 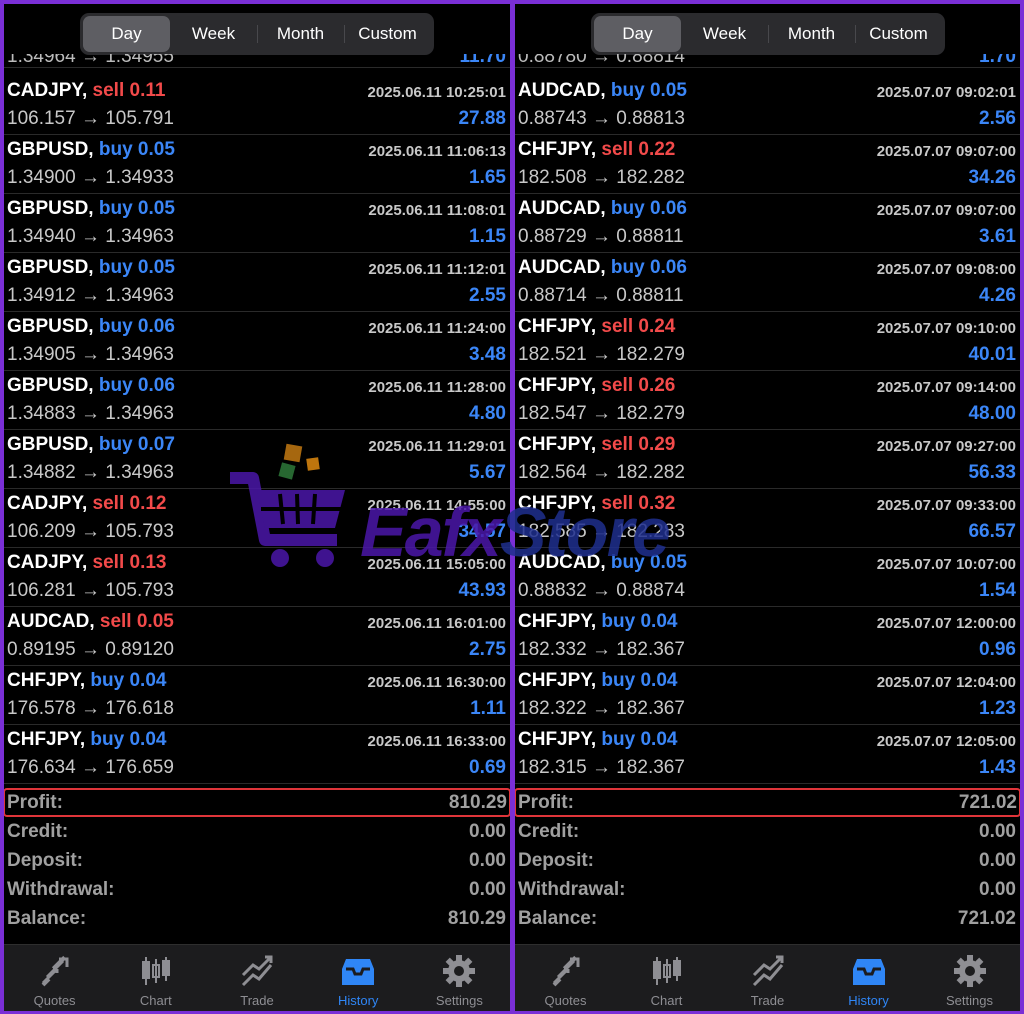 I want to click on trade-profit: 27.88, so click(x=482, y=118).